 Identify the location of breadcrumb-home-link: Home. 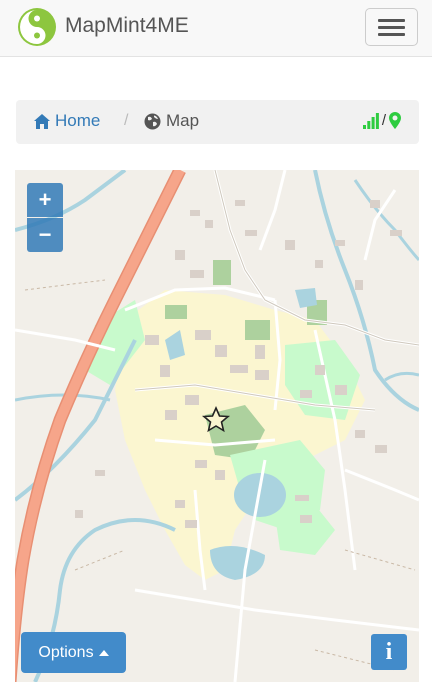
(66, 121).